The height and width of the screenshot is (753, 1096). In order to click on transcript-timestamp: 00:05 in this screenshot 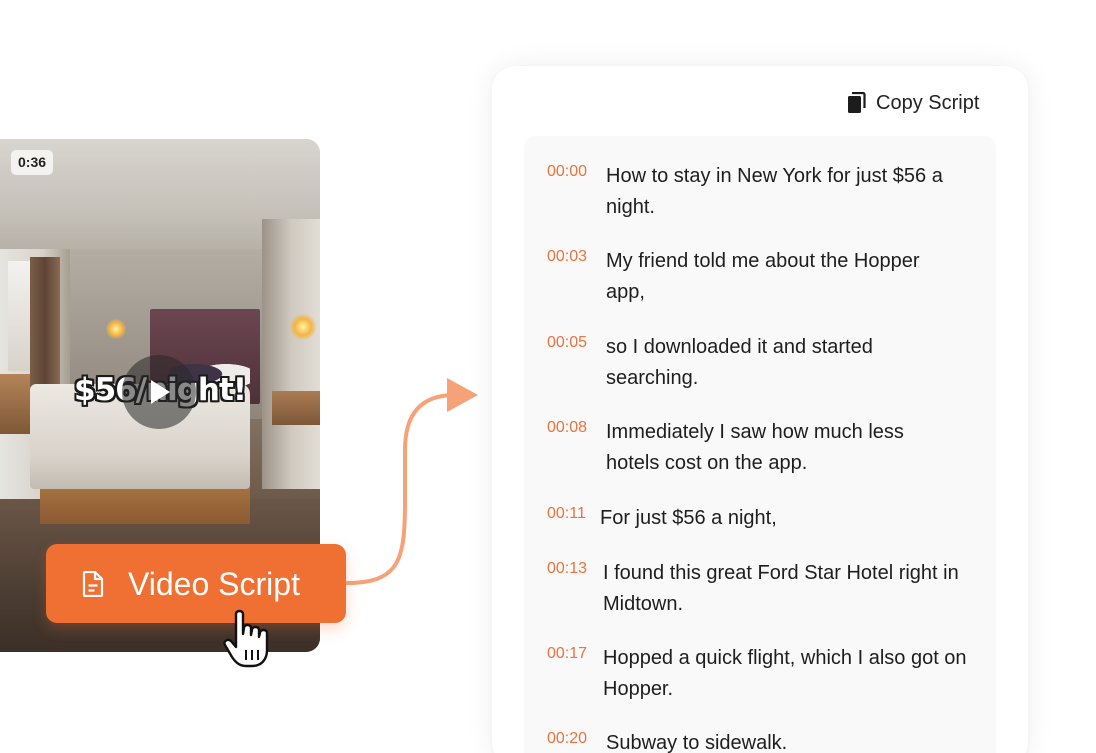, I will do `click(567, 342)`.